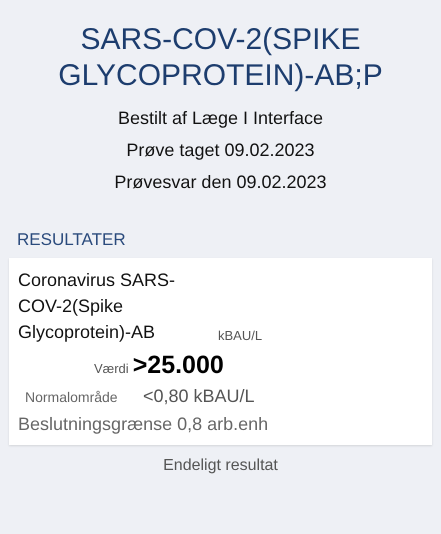 This screenshot has height=534, width=441. What do you see at coordinates (72, 240) in the screenshot?
I see `section-heading: RESULTATER` at bounding box center [72, 240].